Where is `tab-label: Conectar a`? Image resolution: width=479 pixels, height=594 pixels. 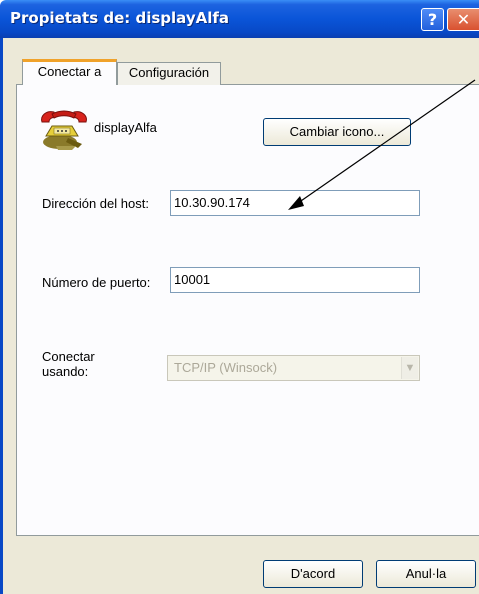 tab-label: Conectar a is located at coordinates (69, 71).